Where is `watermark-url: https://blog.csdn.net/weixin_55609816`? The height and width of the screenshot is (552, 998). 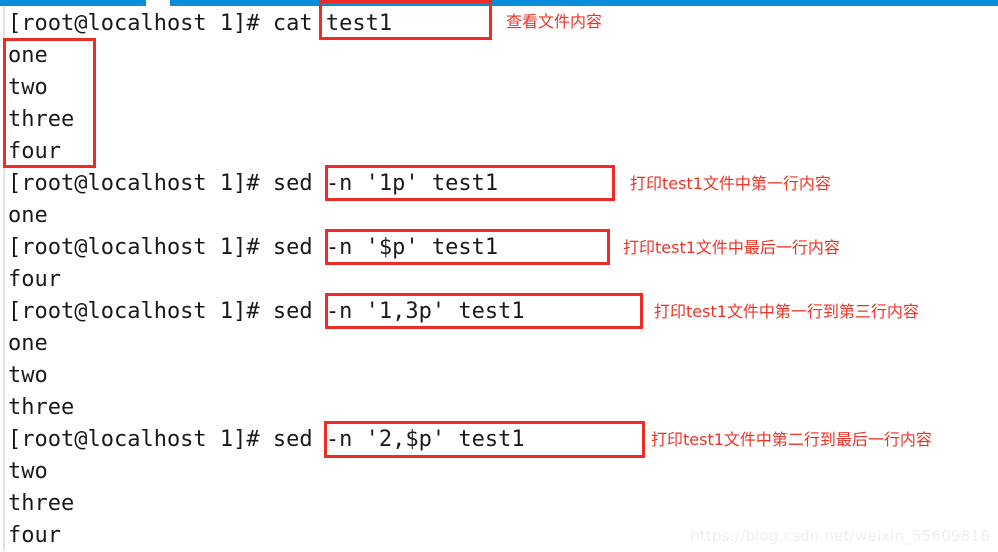
watermark-url: https://blog.csdn.net/weixin_55609816 is located at coordinates (840, 536).